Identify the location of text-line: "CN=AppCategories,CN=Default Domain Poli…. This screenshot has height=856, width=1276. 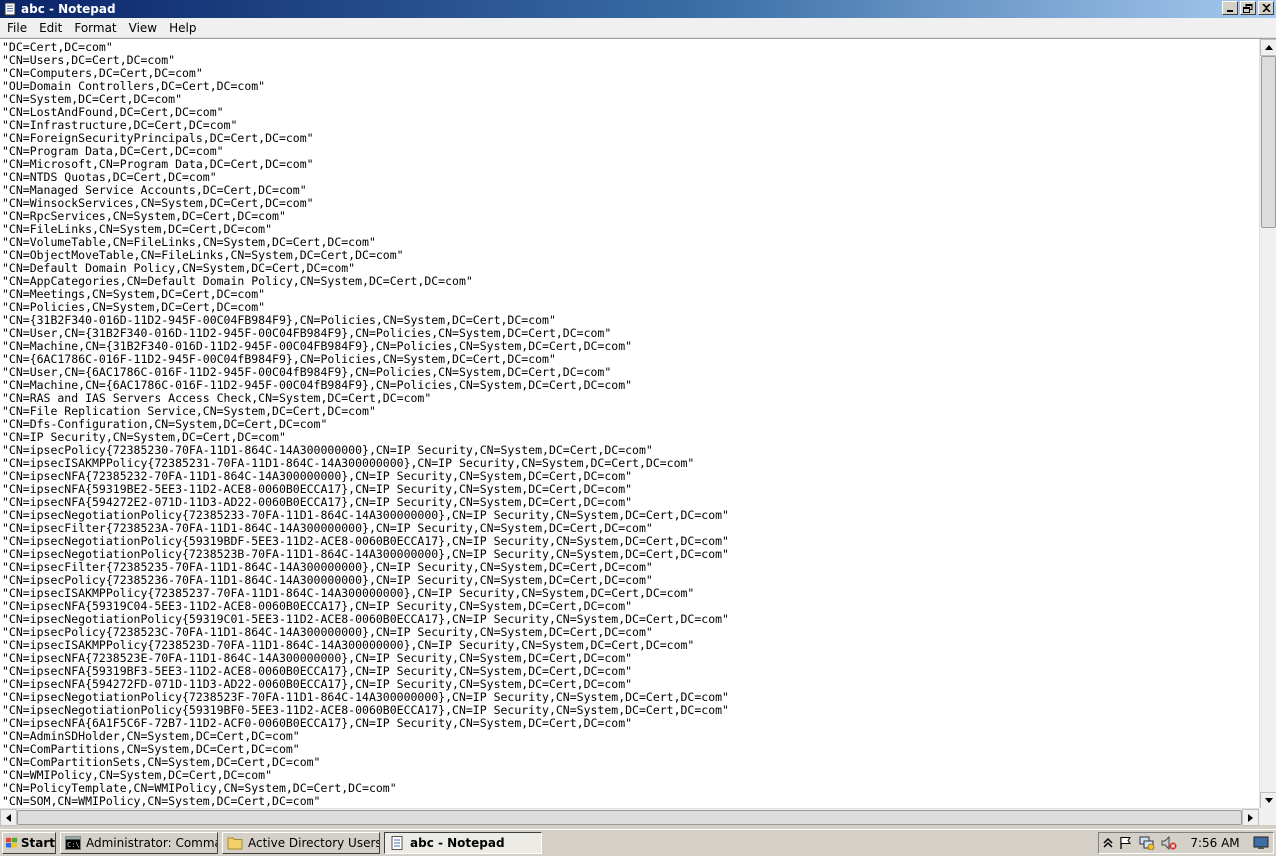
(237, 281).